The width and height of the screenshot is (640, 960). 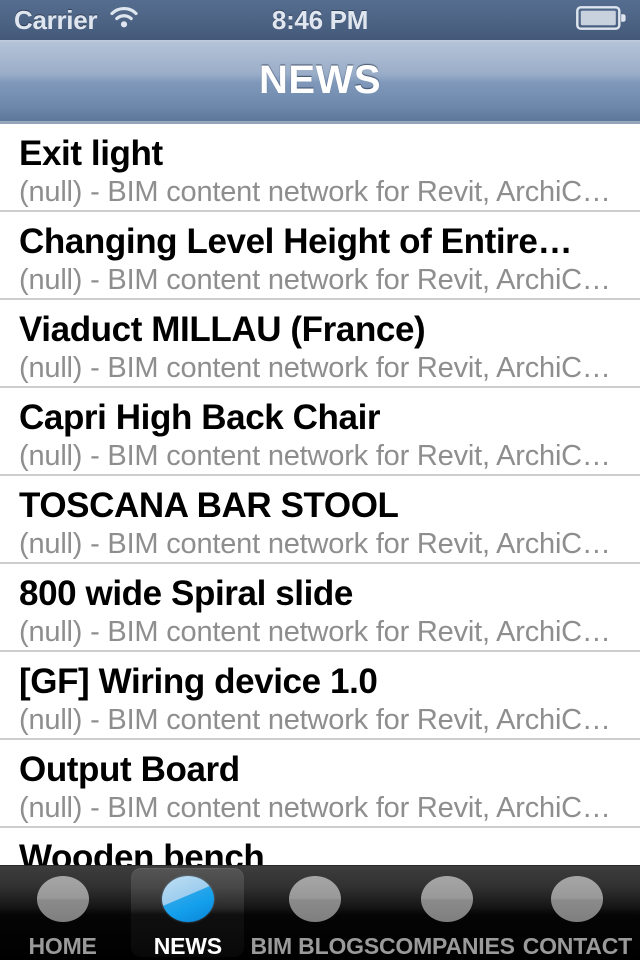 I want to click on status-bar-right, so click(x=601, y=20).